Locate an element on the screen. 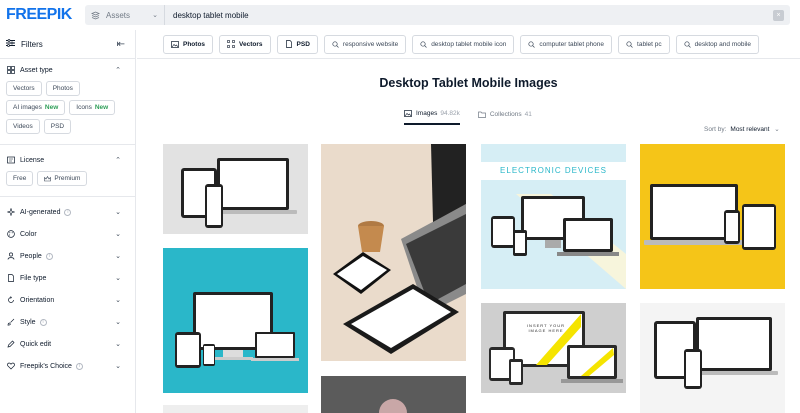  filter-quick-edit: Quick edit ⌄ is located at coordinates (67, 344).